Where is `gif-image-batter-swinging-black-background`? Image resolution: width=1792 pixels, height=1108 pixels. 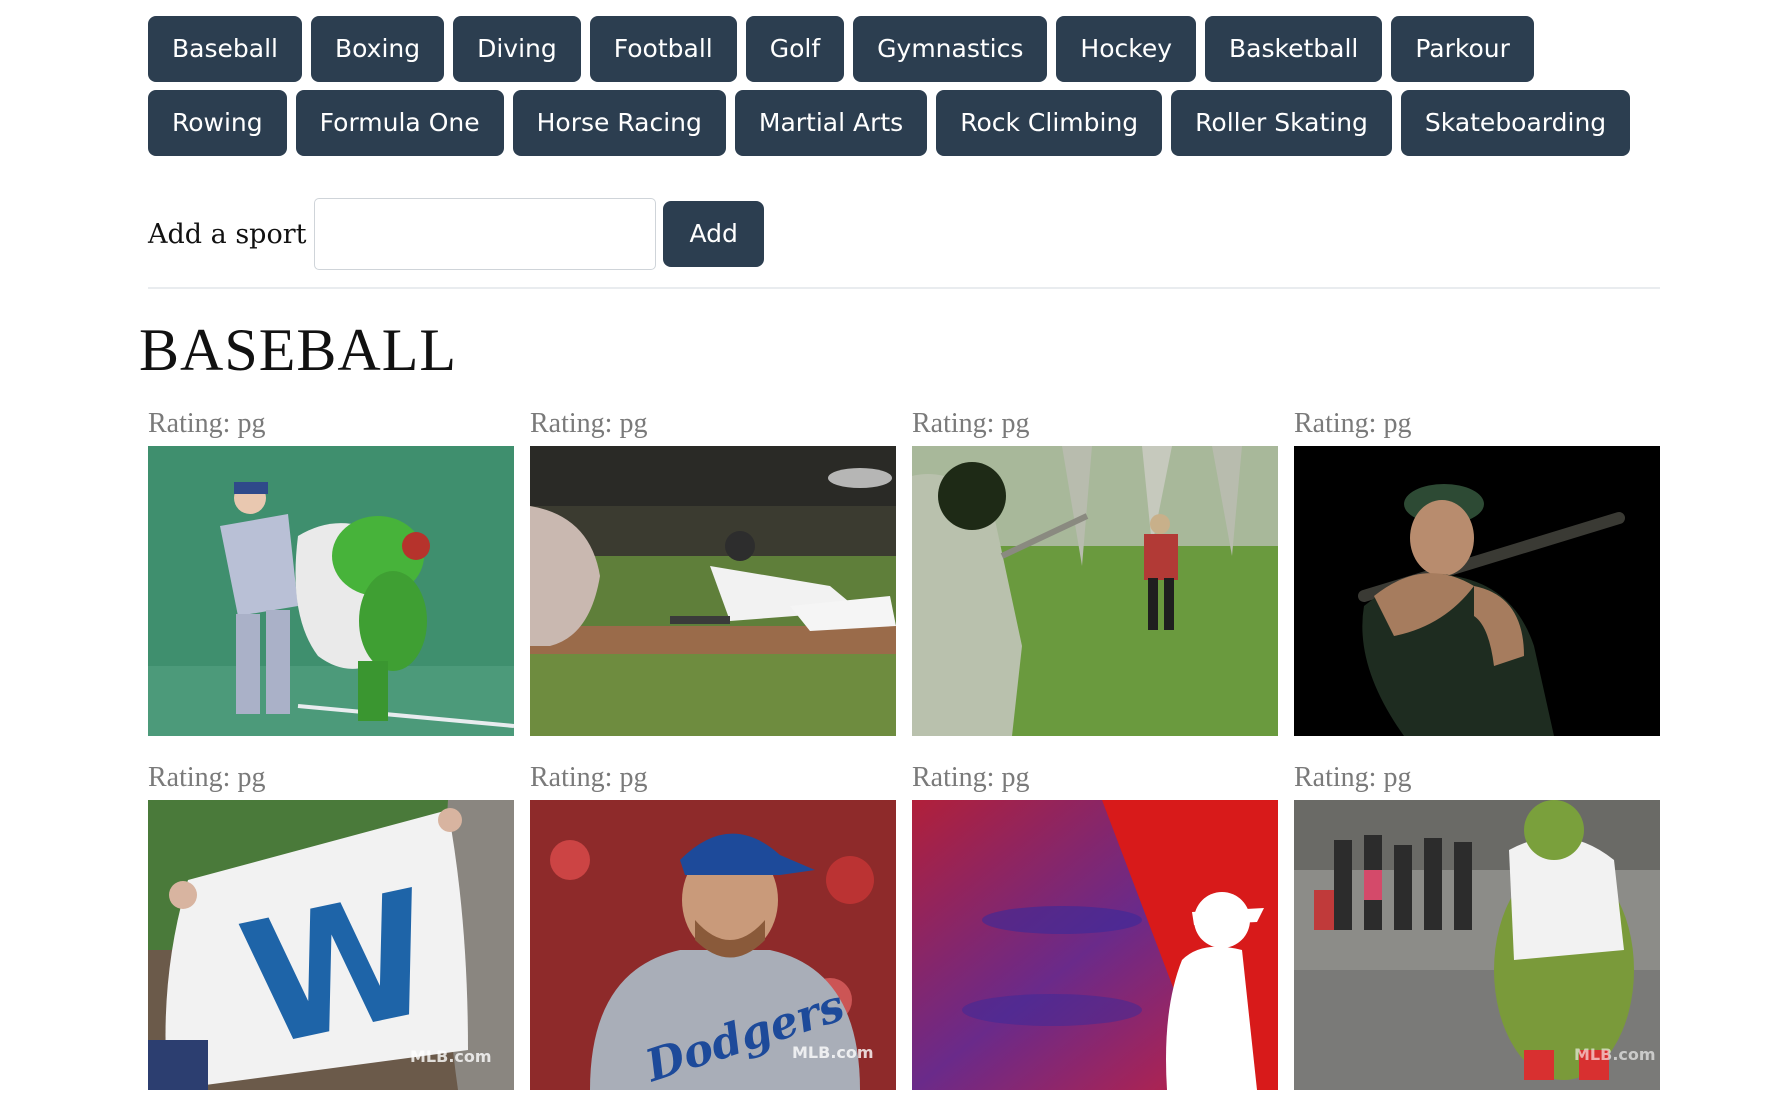
gif-image-batter-swinging-black-background is located at coordinates (1477, 591).